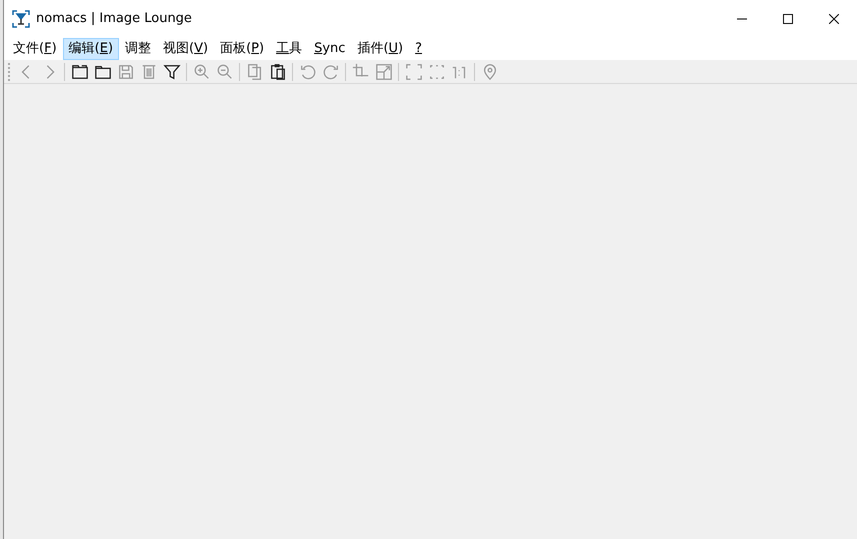 The width and height of the screenshot is (857, 539). Describe the element at coordinates (380, 49) in the screenshot. I see `menu-item: 插件(U)` at that location.